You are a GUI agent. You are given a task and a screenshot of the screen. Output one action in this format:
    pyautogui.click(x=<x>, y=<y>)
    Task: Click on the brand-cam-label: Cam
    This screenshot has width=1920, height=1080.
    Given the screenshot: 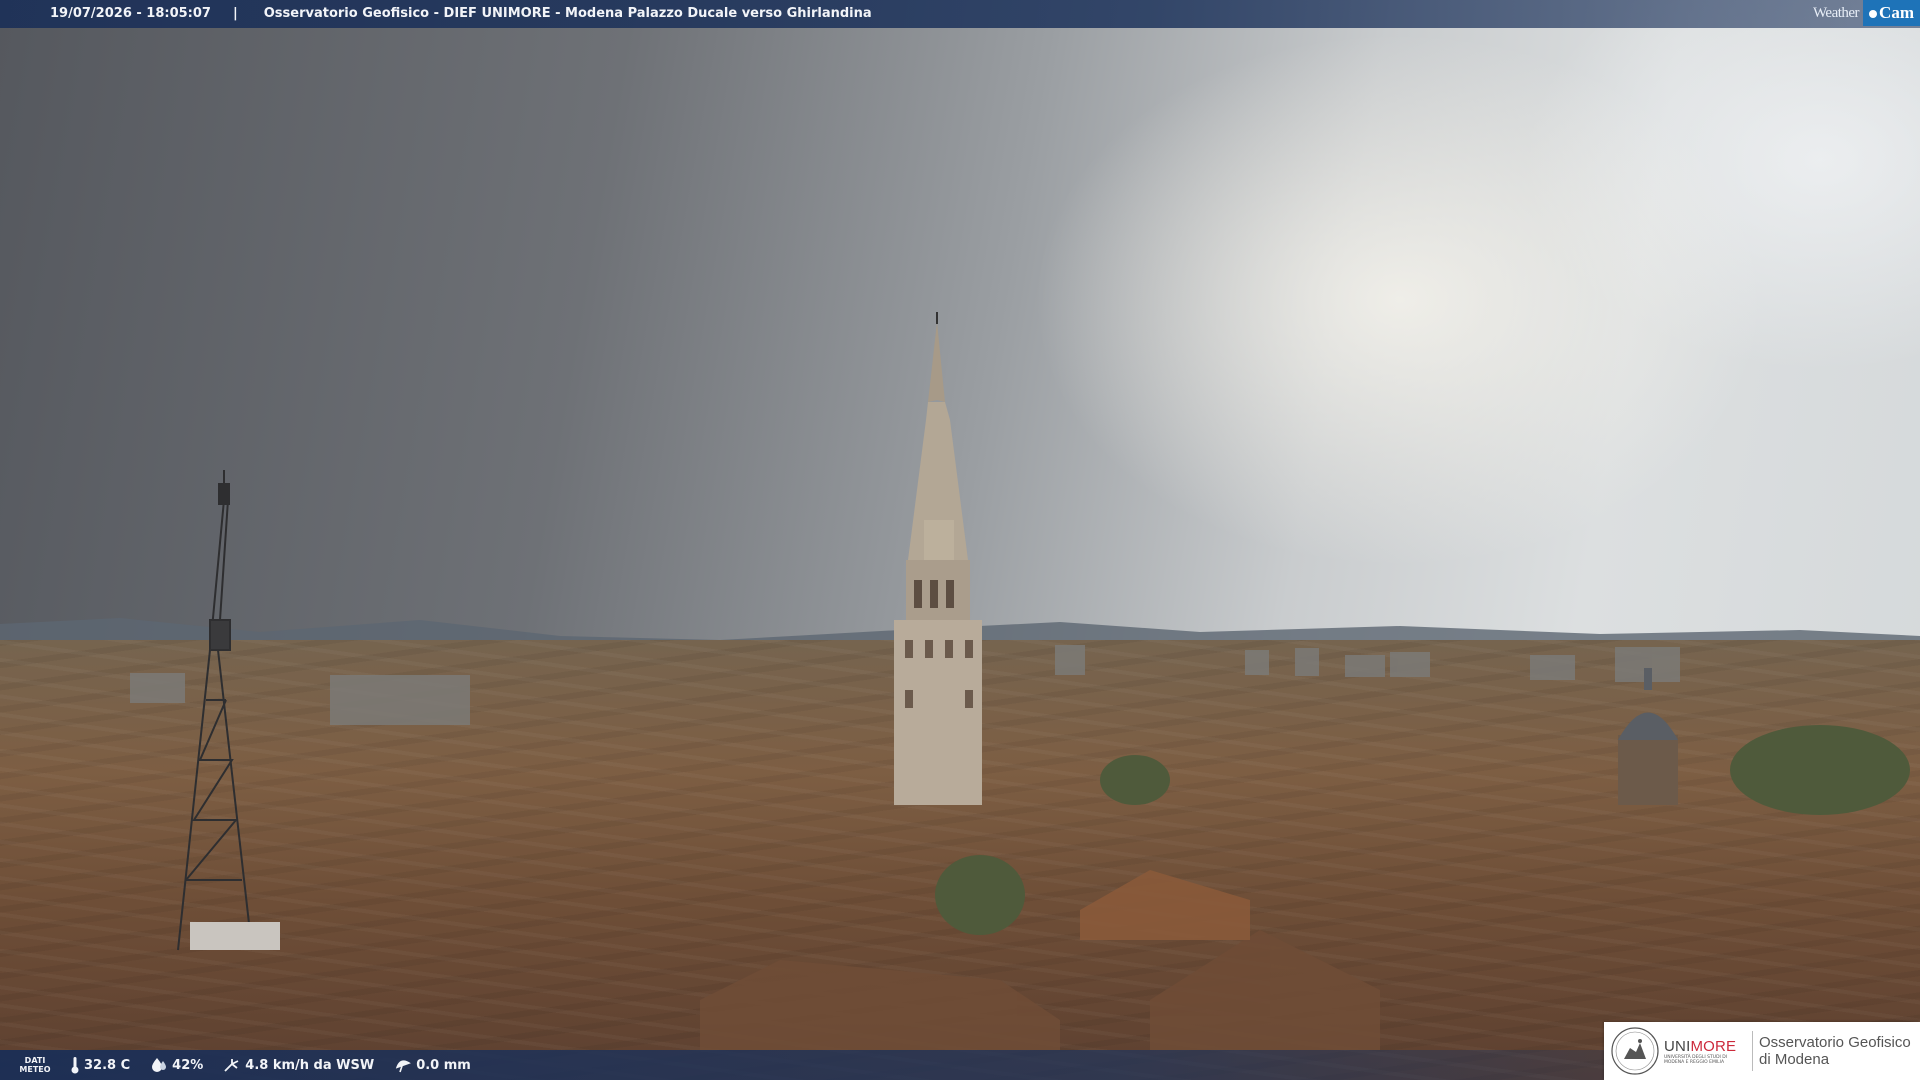 What is the action you would take?
    pyautogui.click(x=1896, y=12)
    